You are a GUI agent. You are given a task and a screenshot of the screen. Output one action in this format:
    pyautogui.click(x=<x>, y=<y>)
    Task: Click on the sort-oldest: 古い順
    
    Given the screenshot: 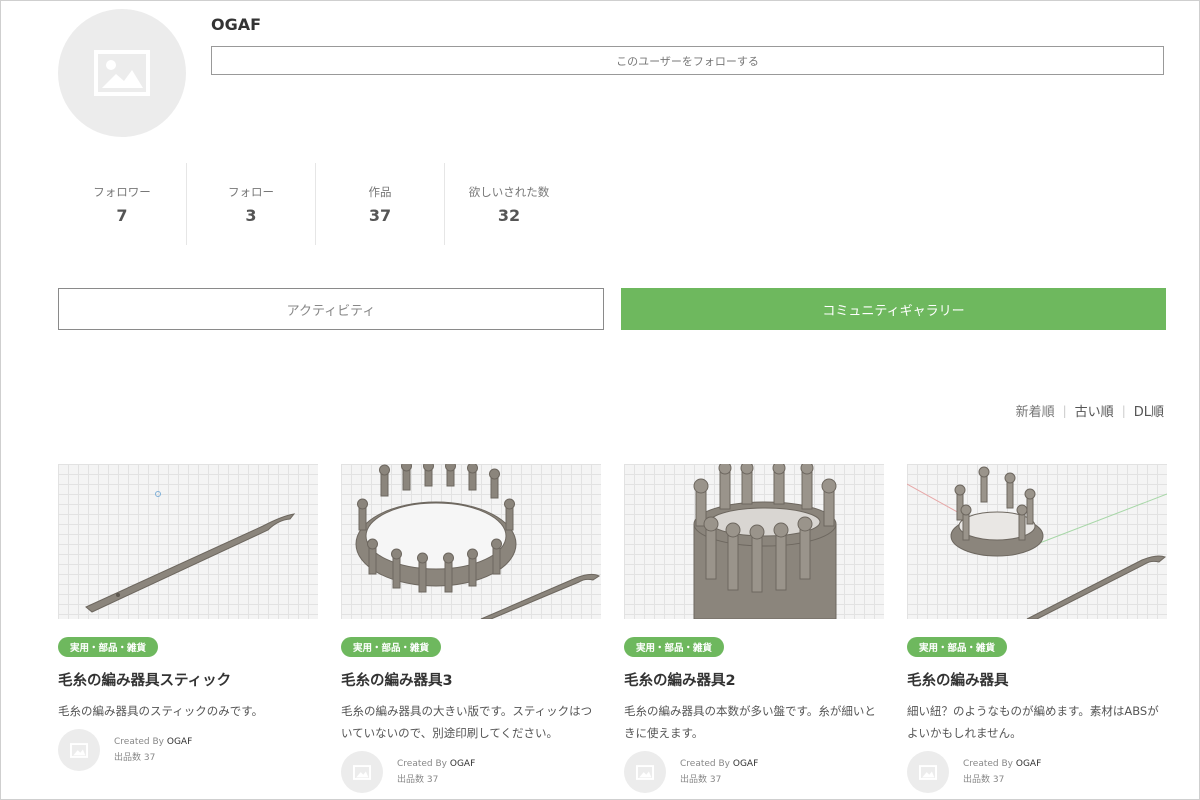 What is the action you would take?
    pyautogui.click(x=1094, y=410)
    